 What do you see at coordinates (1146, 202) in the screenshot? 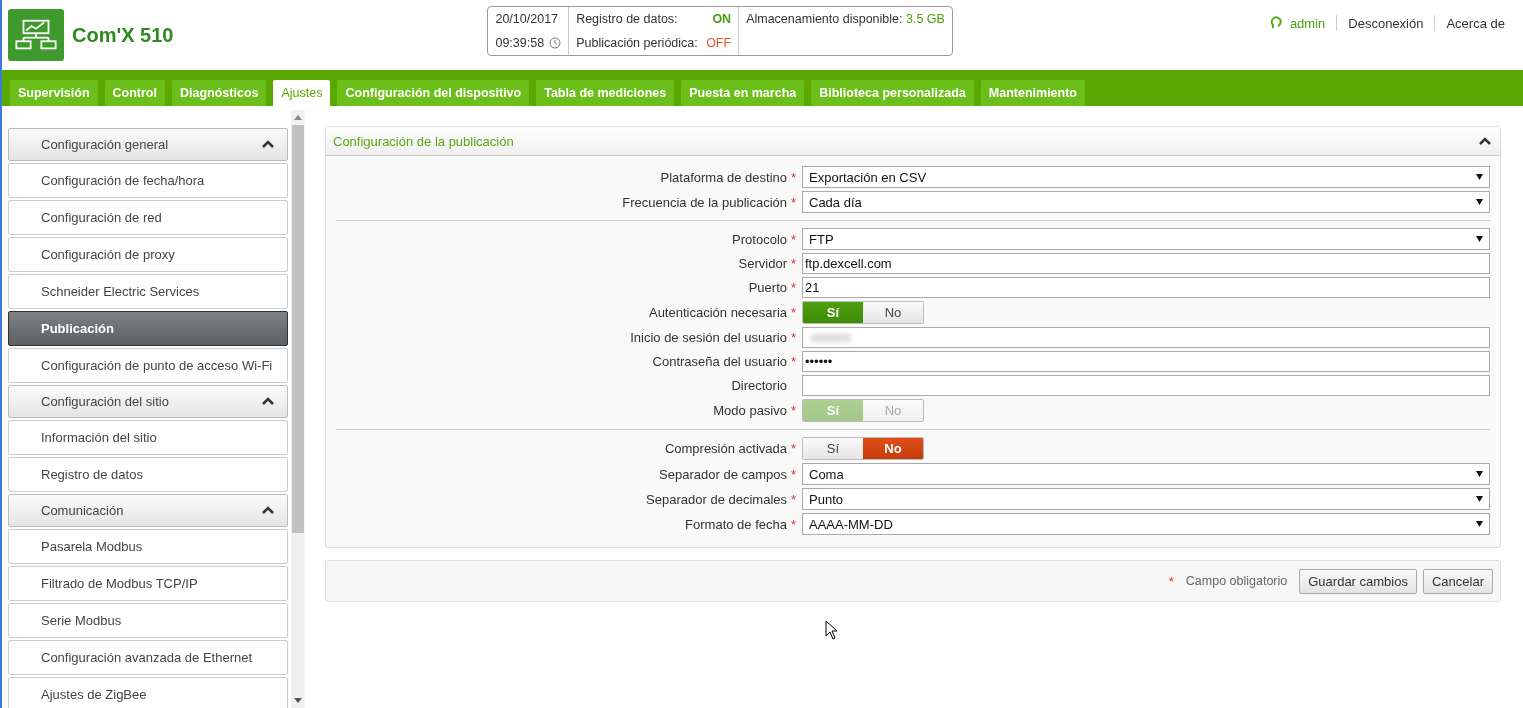
I see `dropdown: Cada día` at bounding box center [1146, 202].